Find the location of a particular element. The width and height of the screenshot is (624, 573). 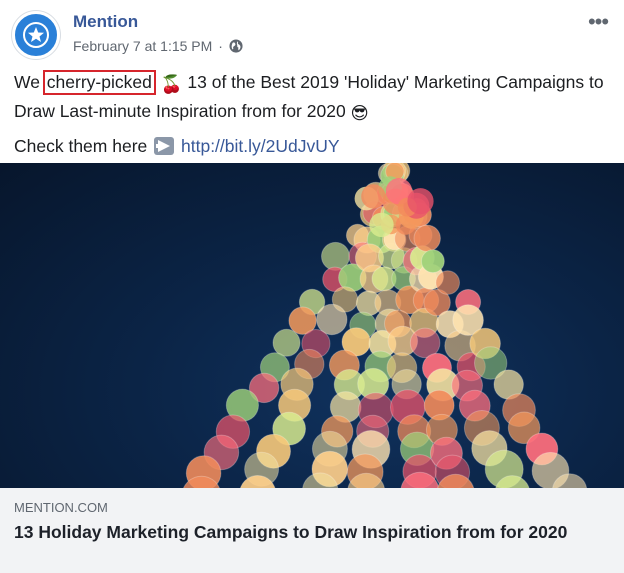

avatar is located at coordinates (36, 35).